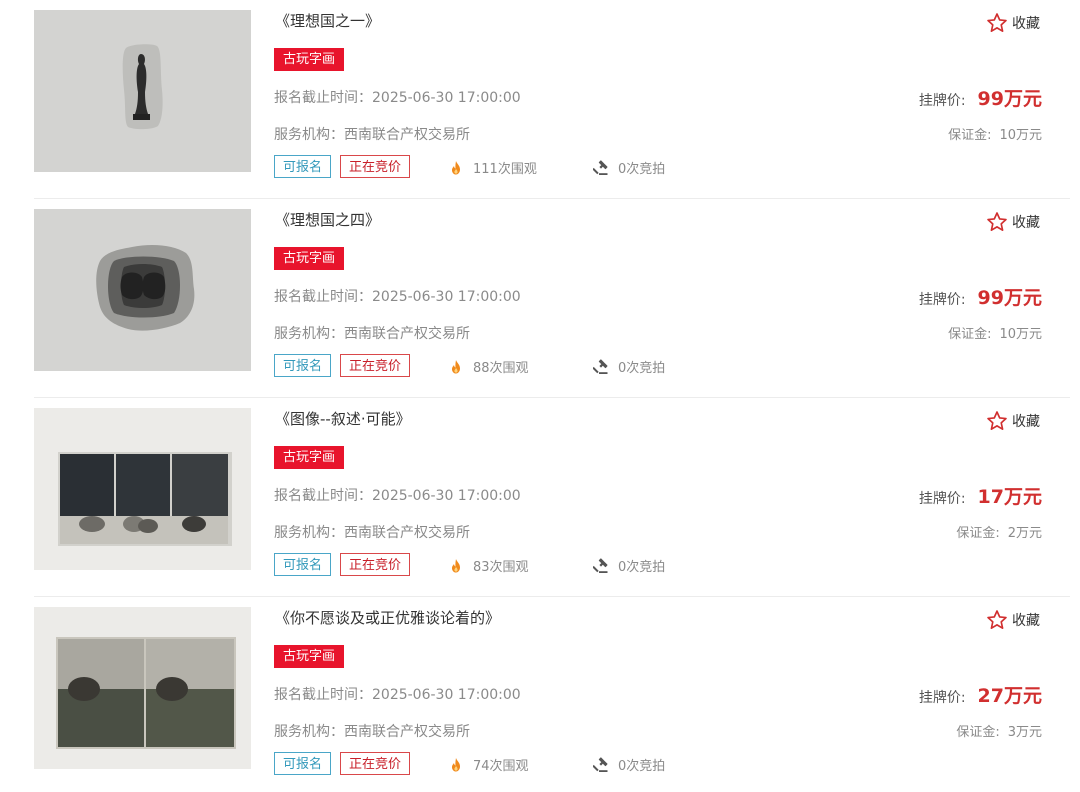  I want to click on view-count: 83次围观, so click(488, 565).